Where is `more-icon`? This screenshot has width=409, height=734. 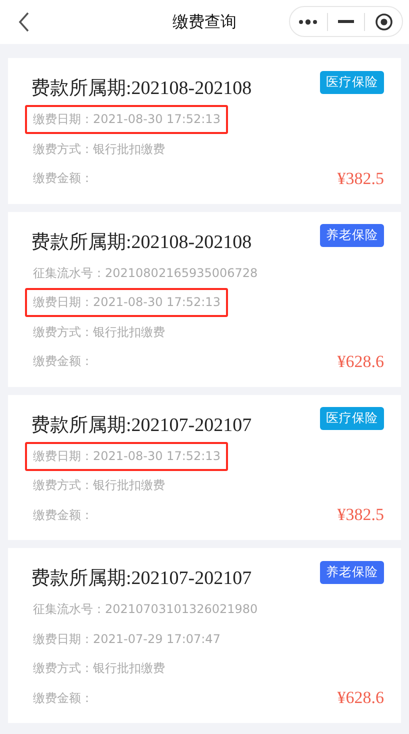
more-icon is located at coordinates (308, 21).